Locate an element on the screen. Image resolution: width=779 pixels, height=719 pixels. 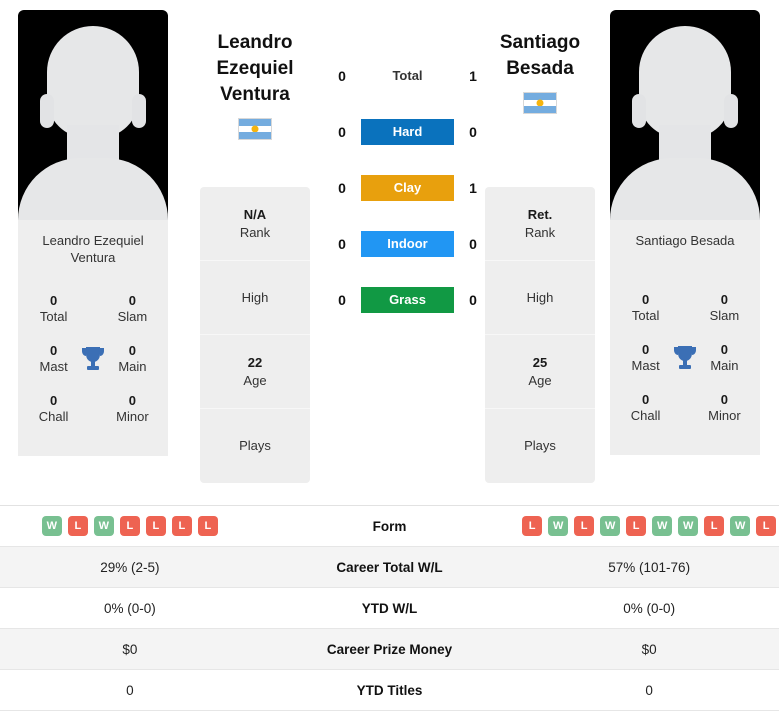
h2h-row-total: 0 Total 1 is located at coordinates (407, 76).